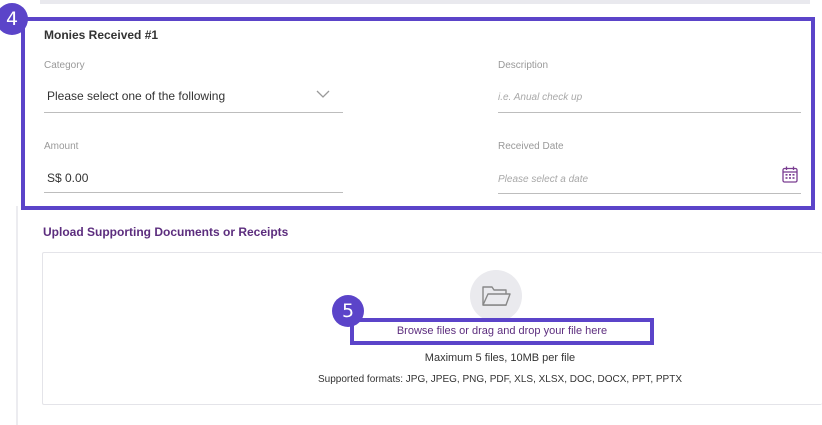  What do you see at coordinates (531, 146) in the screenshot?
I see `received-date-label: Received Date` at bounding box center [531, 146].